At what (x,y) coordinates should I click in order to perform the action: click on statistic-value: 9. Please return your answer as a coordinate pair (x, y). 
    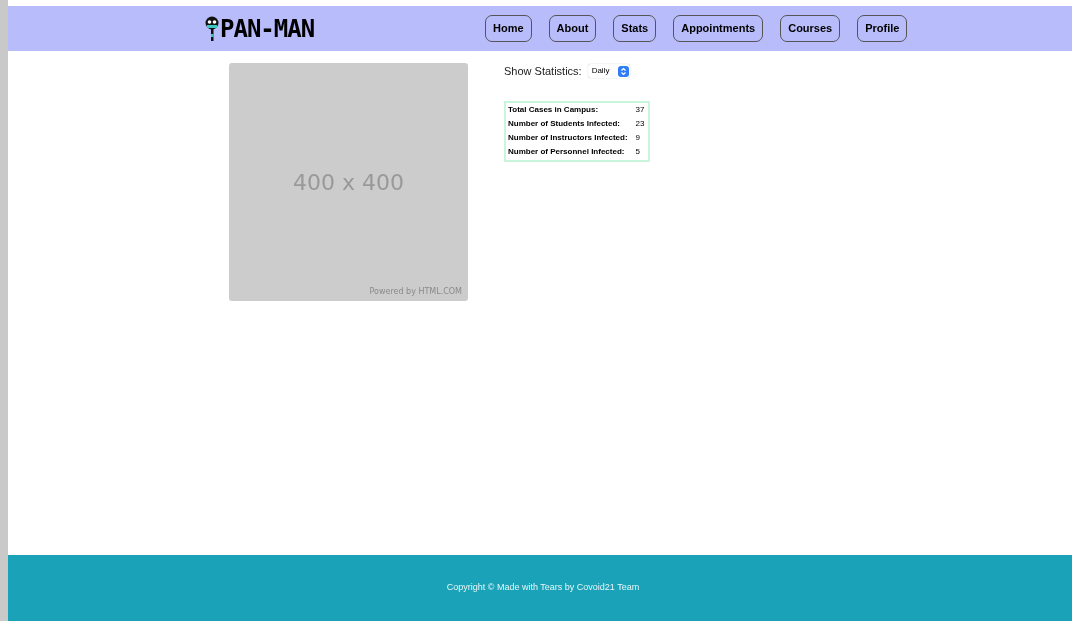
    Looking at the image, I should click on (638, 138).